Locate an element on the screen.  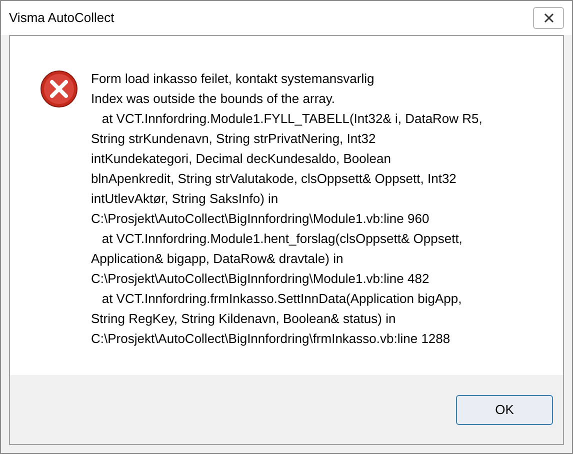
ok-button: OK is located at coordinates (504, 409).